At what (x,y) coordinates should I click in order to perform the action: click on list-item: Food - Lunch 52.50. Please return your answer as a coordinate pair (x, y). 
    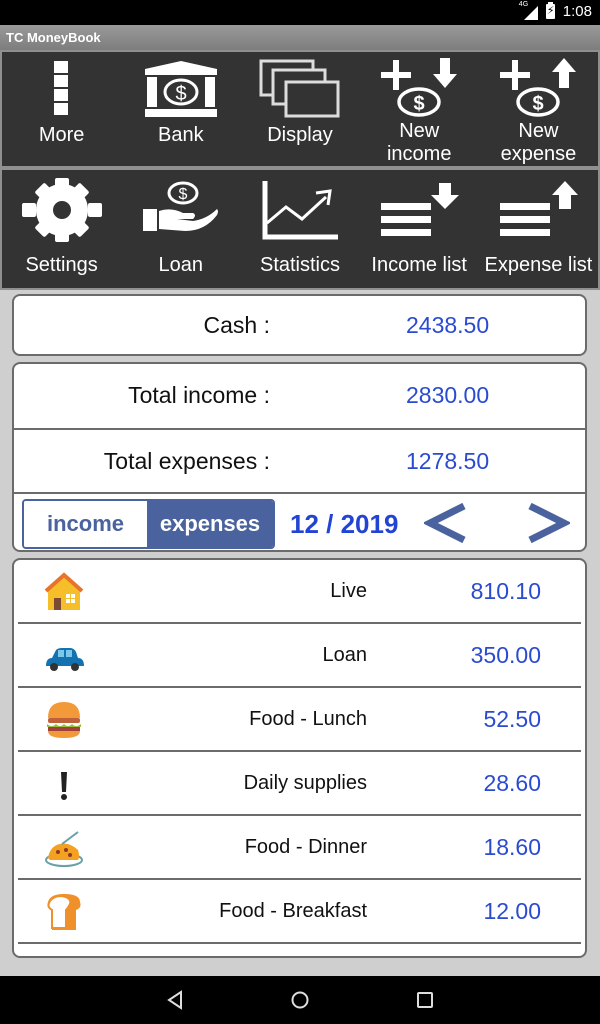
    Looking at the image, I should click on (299, 720).